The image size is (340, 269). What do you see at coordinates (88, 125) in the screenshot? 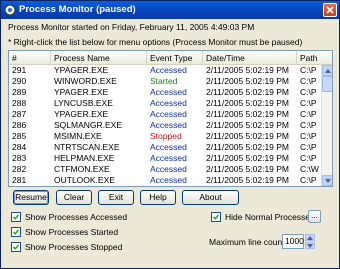
I see `cell-process-name: SQLMANGR.EXE` at bounding box center [88, 125].